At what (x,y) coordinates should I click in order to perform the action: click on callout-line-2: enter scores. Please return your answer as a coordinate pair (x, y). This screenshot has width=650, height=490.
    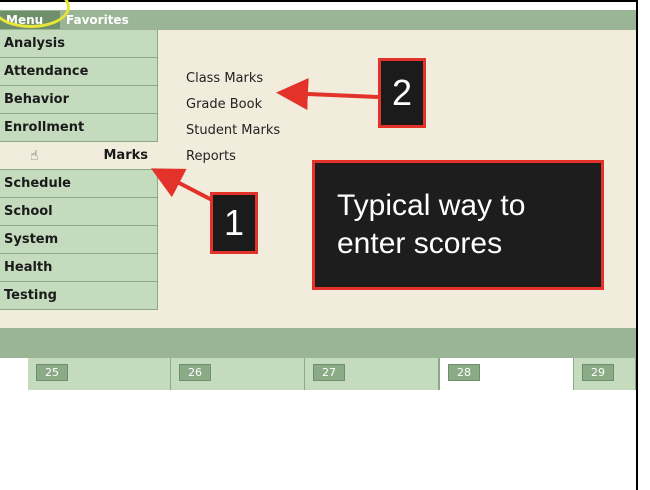
    Looking at the image, I should click on (420, 243).